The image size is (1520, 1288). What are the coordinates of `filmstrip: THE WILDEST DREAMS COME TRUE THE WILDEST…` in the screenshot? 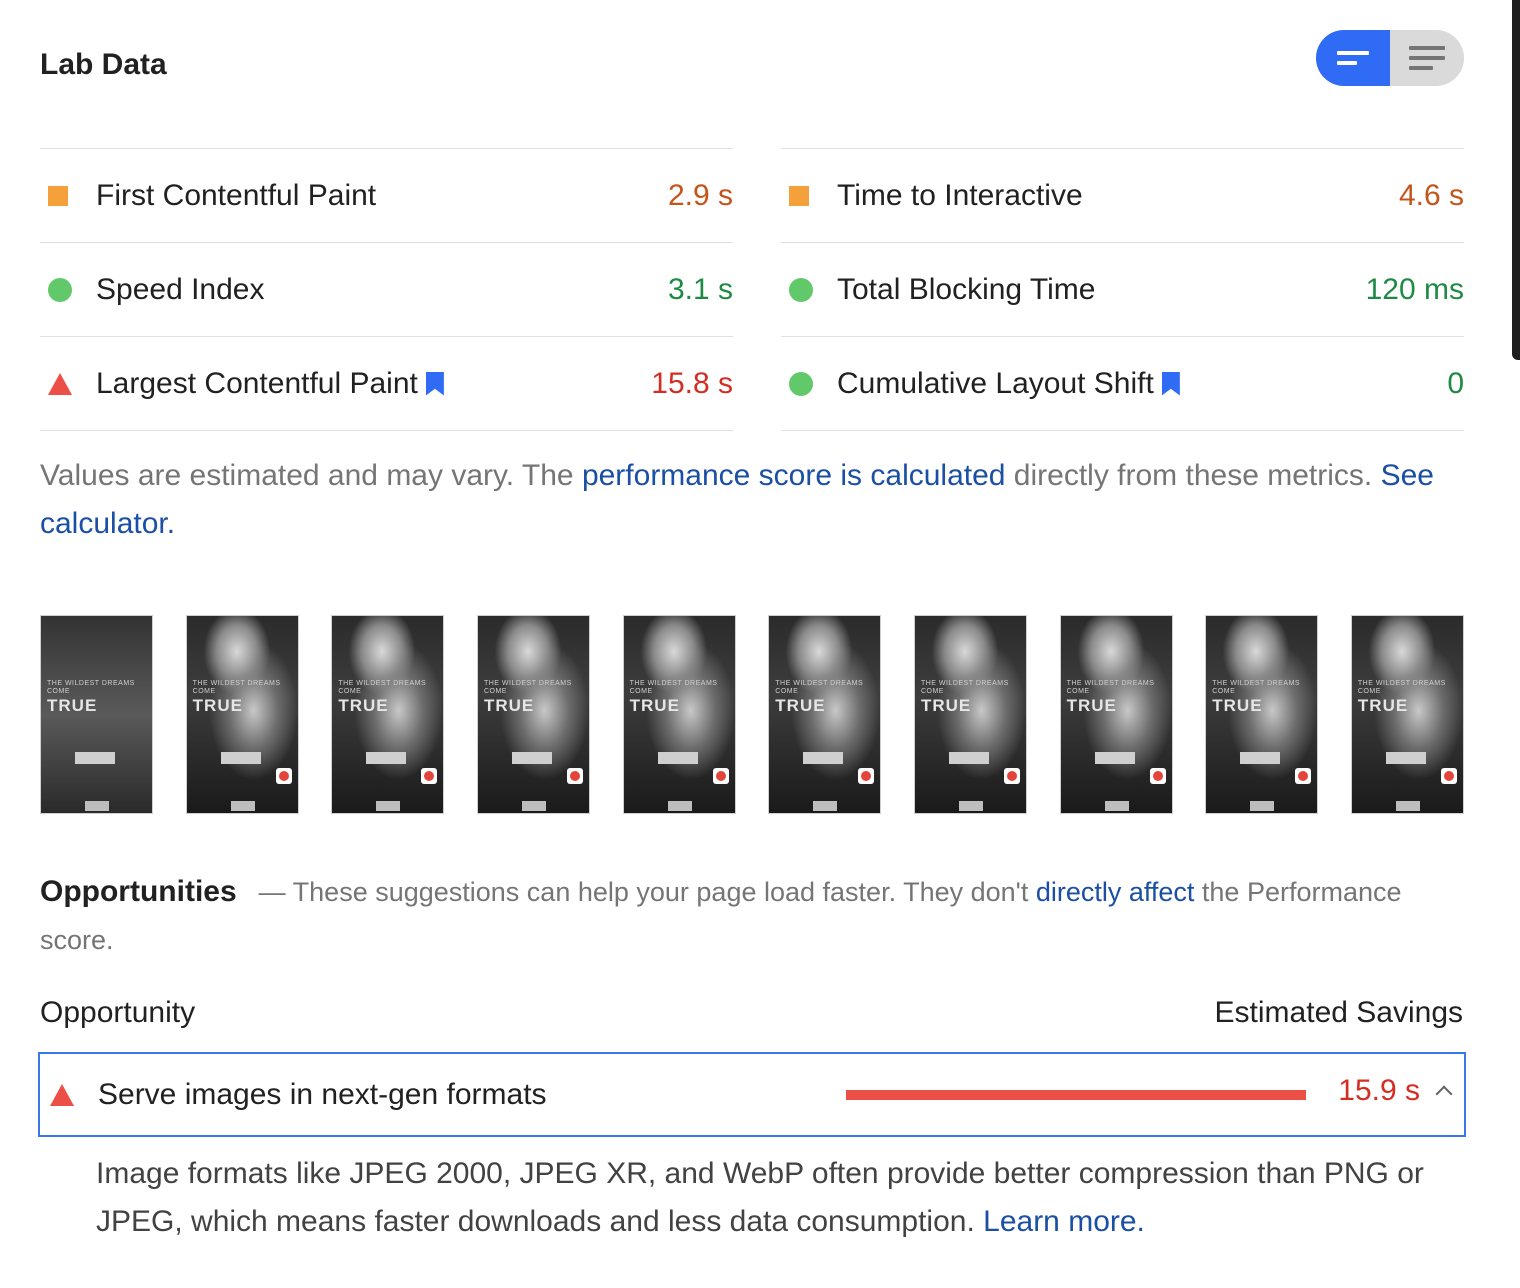 It's located at (752, 714).